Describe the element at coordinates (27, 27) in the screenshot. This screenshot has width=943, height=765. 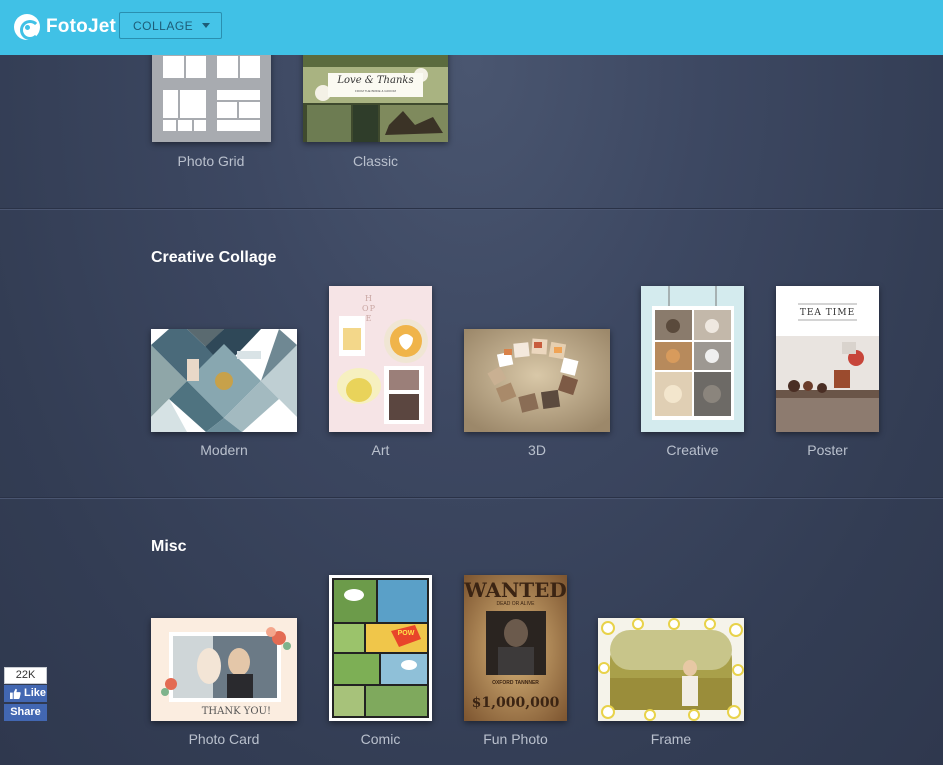
I see `fotojet-logo-icon` at that location.